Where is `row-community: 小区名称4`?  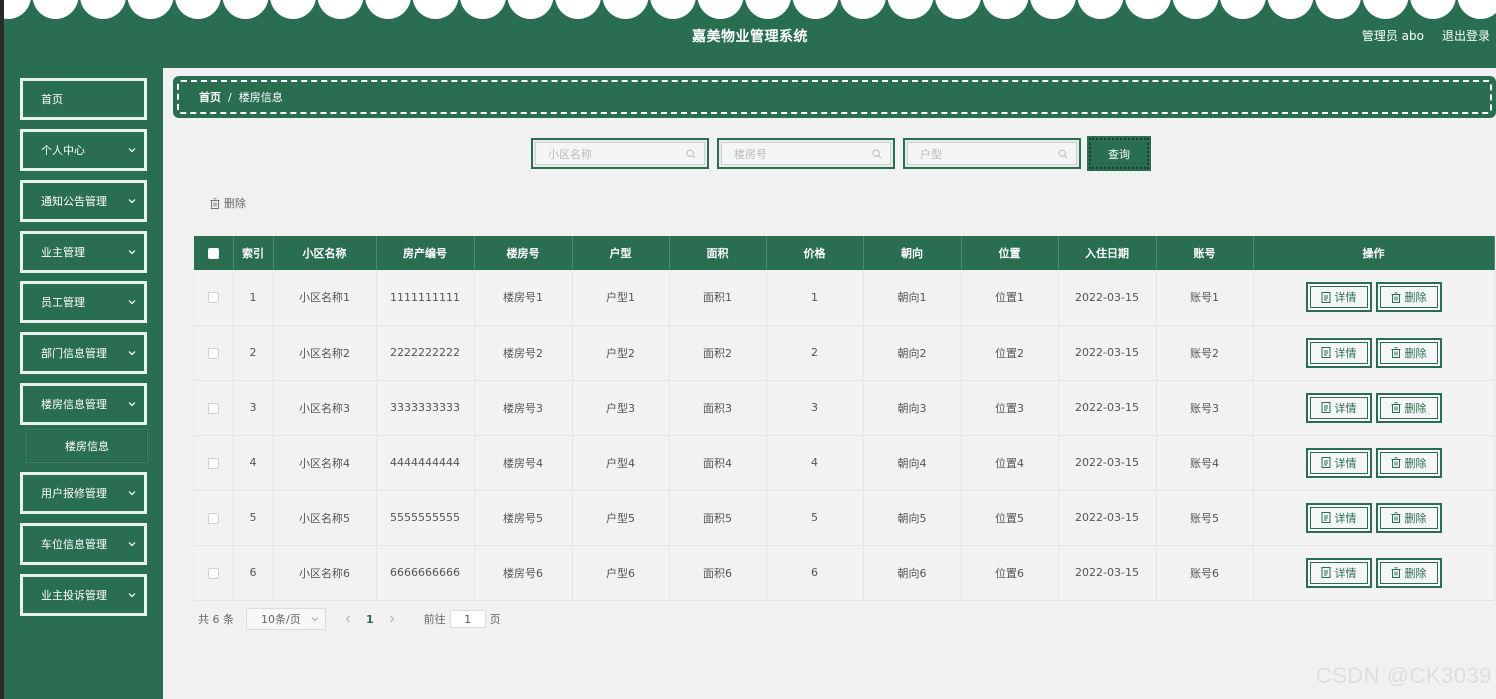 row-community: 小区名称4 is located at coordinates (325, 463).